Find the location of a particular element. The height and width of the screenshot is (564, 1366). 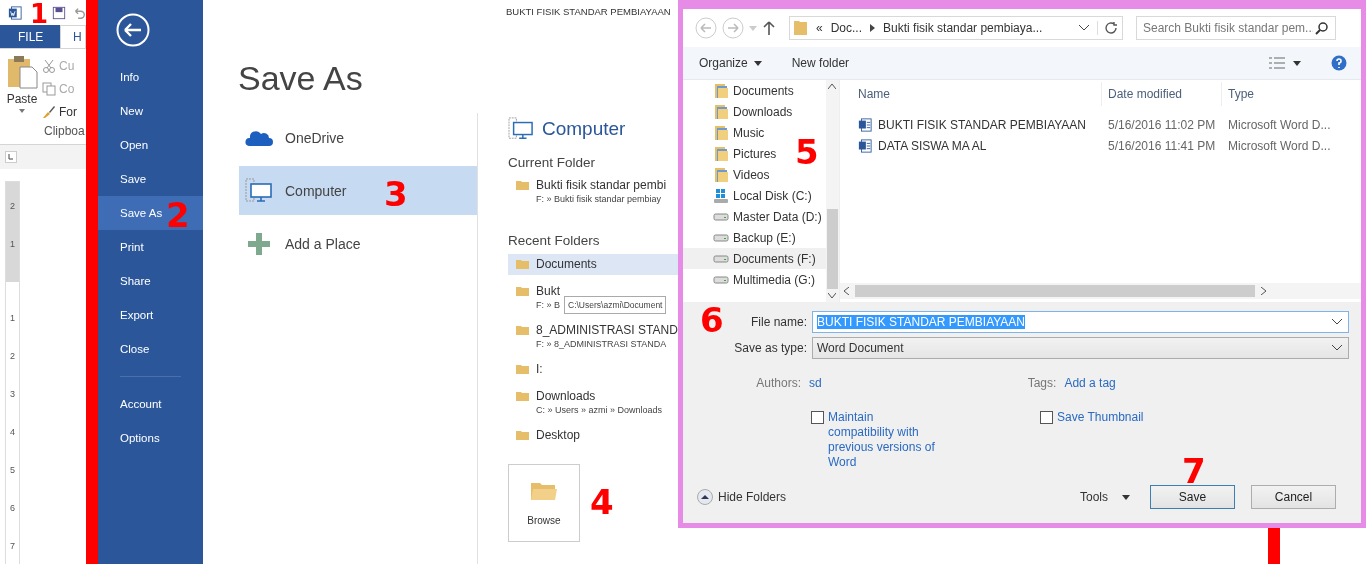

checkbox-label: Maintain compatibility with previous versions of Word is located at coordinates (884, 440).